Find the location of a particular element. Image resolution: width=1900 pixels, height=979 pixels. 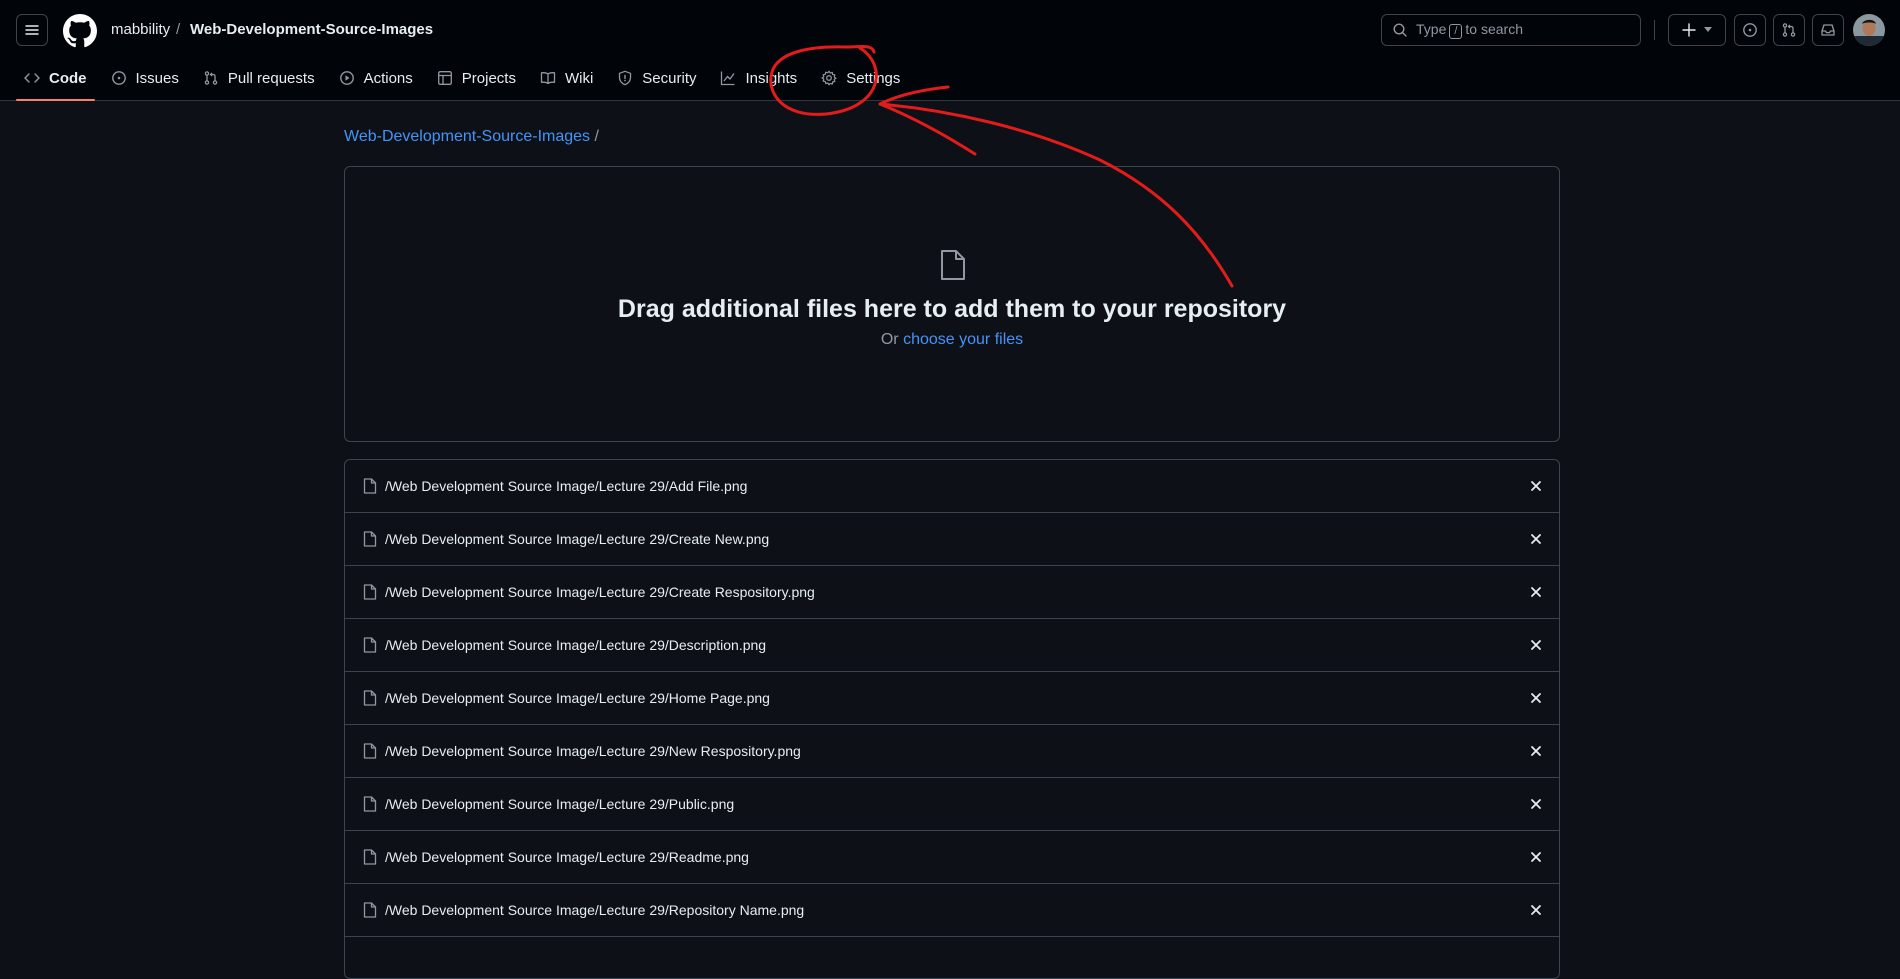

issues-button is located at coordinates (1750, 30).